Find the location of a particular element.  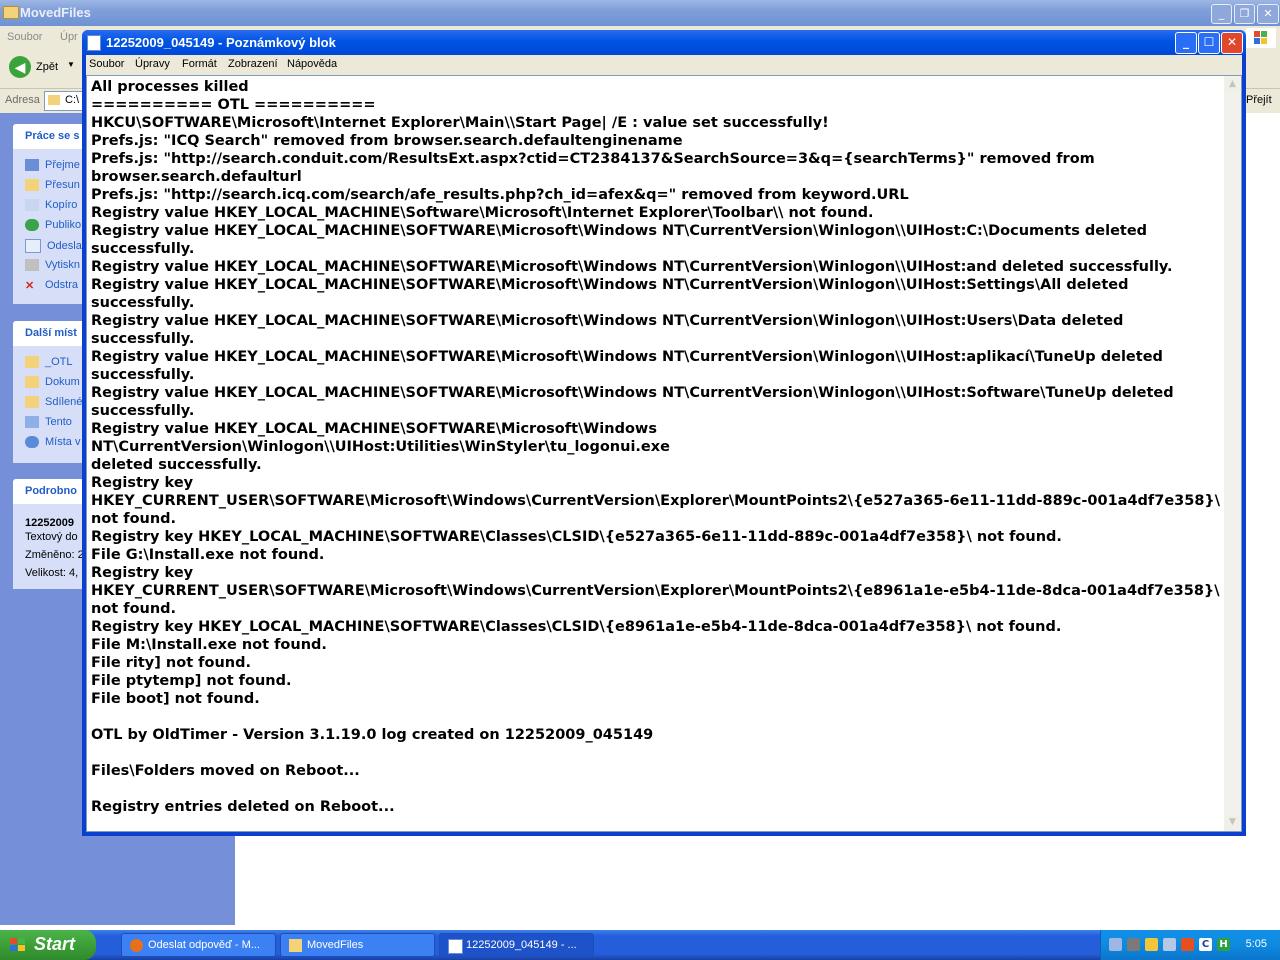

bluetooth-icon is located at coordinates (1169, 944).